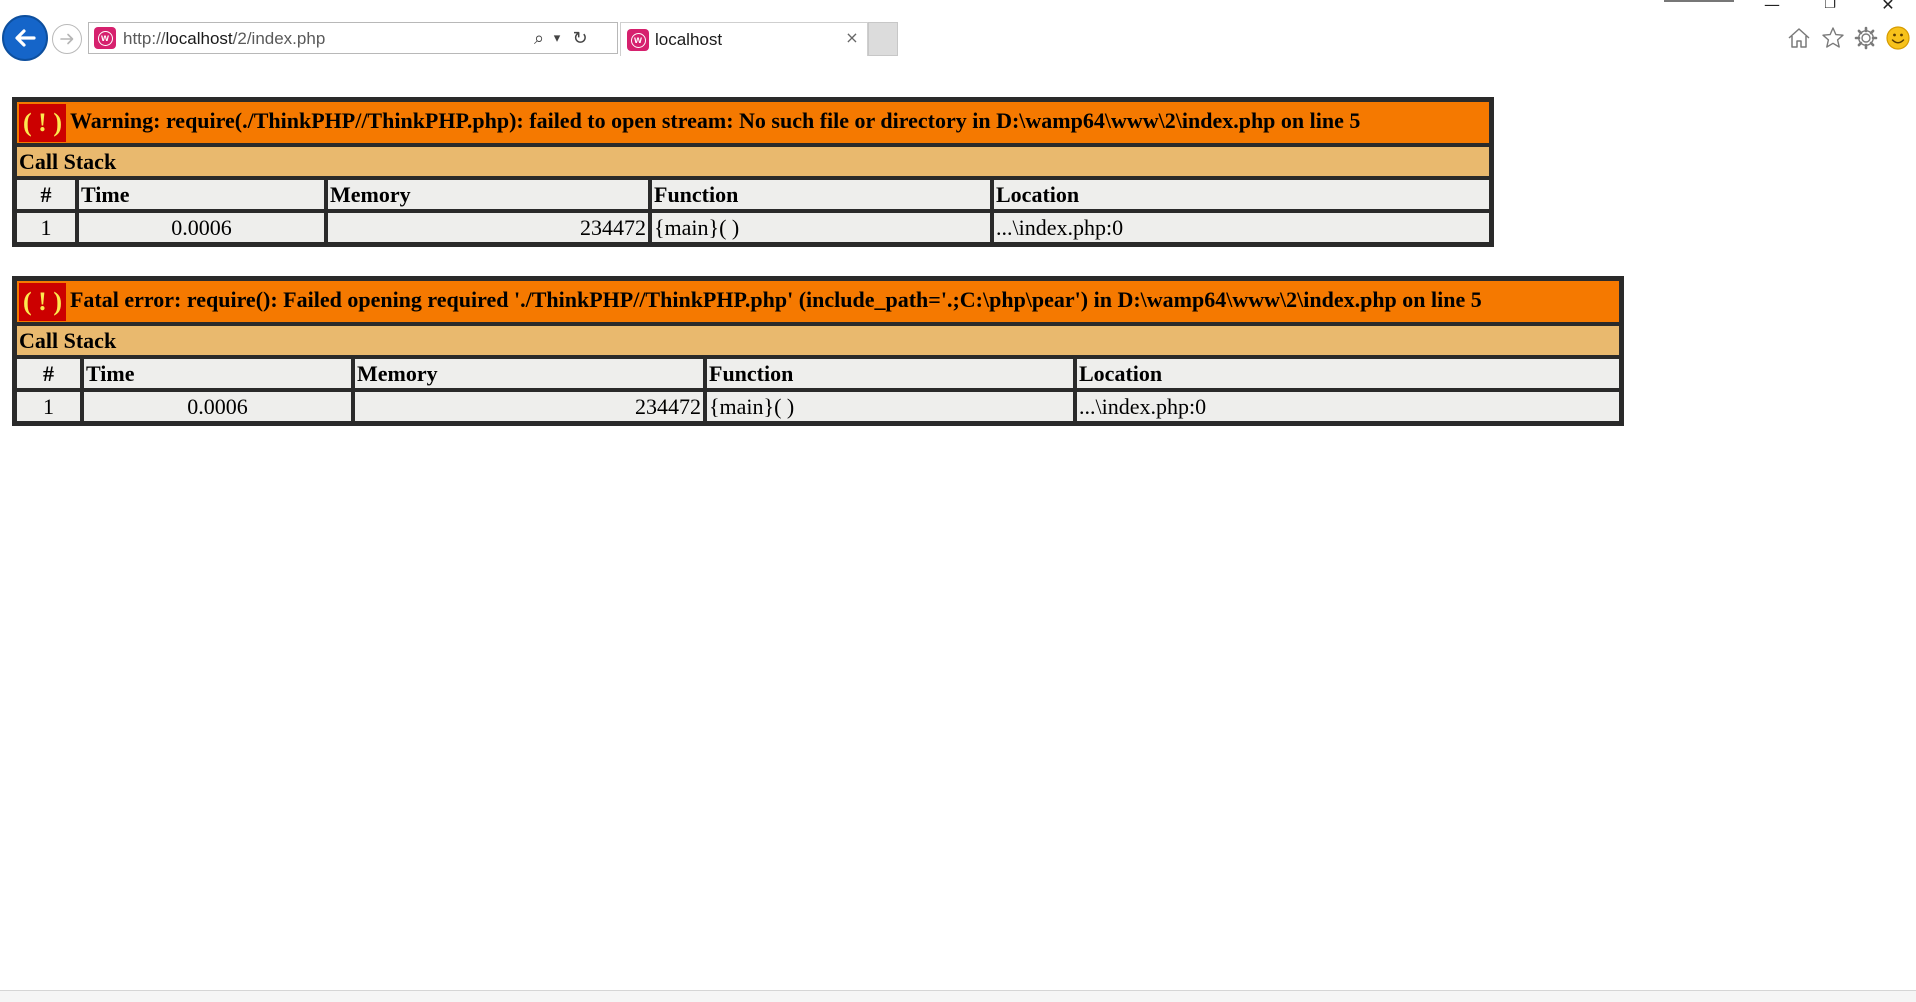 This screenshot has width=1916, height=1002. What do you see at coordinates (539, 38) in the screenshot?
I see `search-icon: ⌕` at bounding box center [539, 38].